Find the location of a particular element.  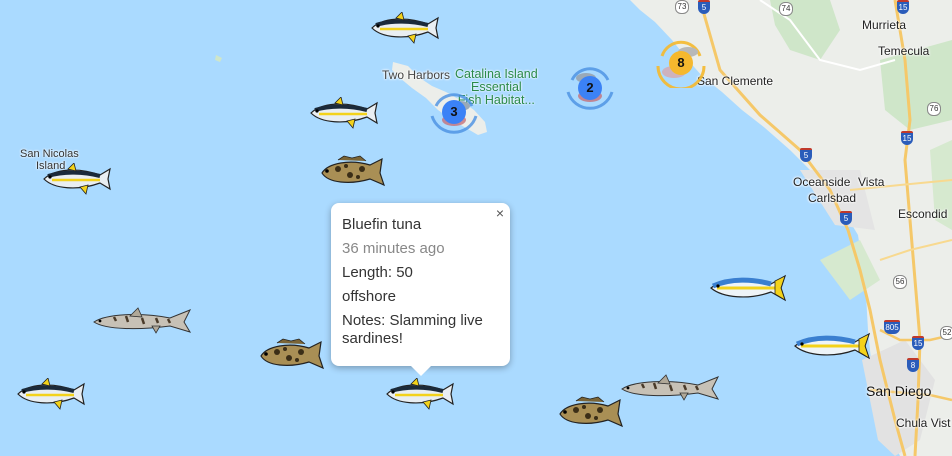

route-shield-52: 52 is located at coordinates (946, 333).